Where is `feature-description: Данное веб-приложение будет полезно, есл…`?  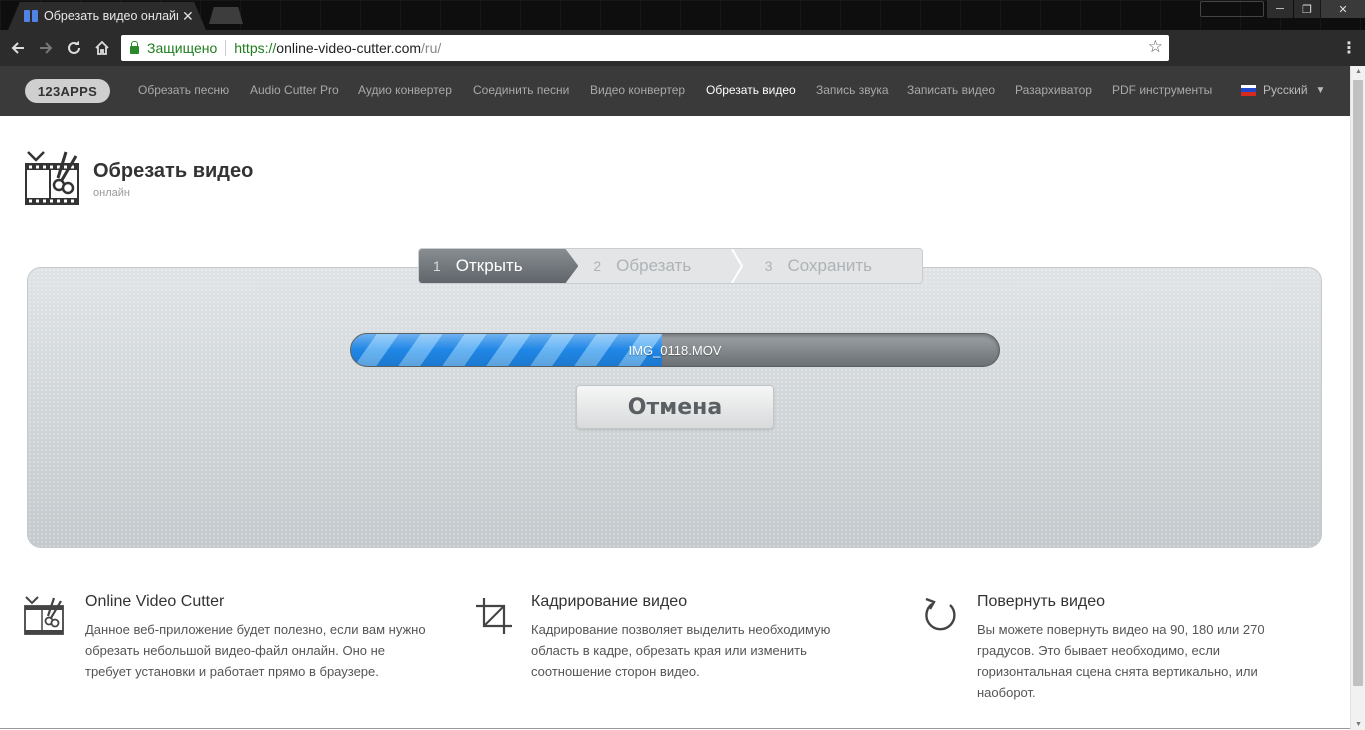 feature-description: Данное веб-приложение будет полезно, есл… is located at coordinates (255, 650).